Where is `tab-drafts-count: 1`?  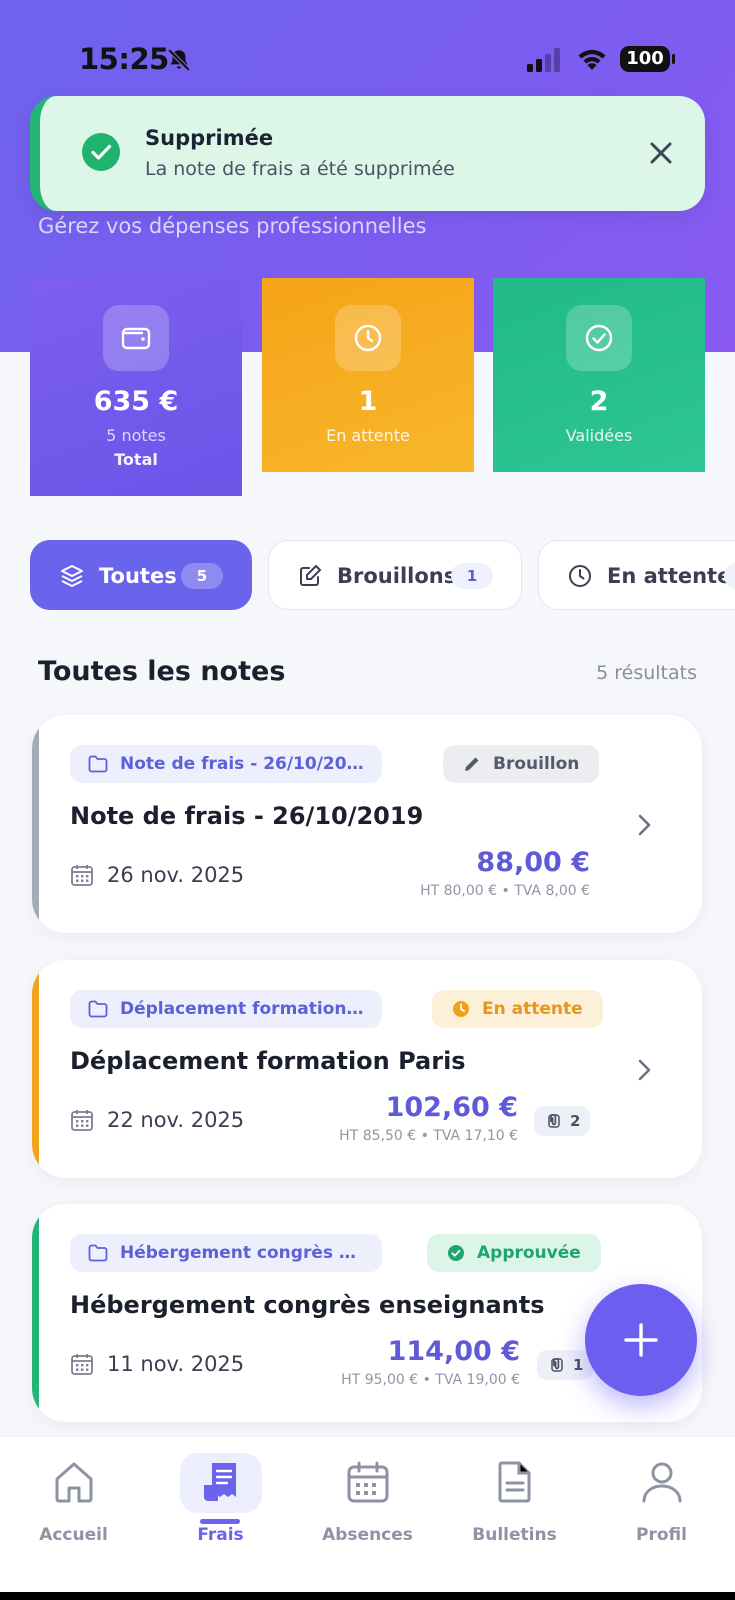
tab-drafts-count: 1 is located at coordinates (472, 576).